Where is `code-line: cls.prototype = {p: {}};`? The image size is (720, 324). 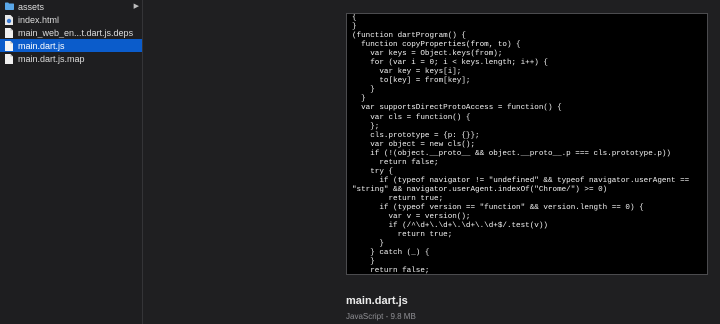
code-line: cls.prototype = {p: {}}; is located at coordinates (416, 135).